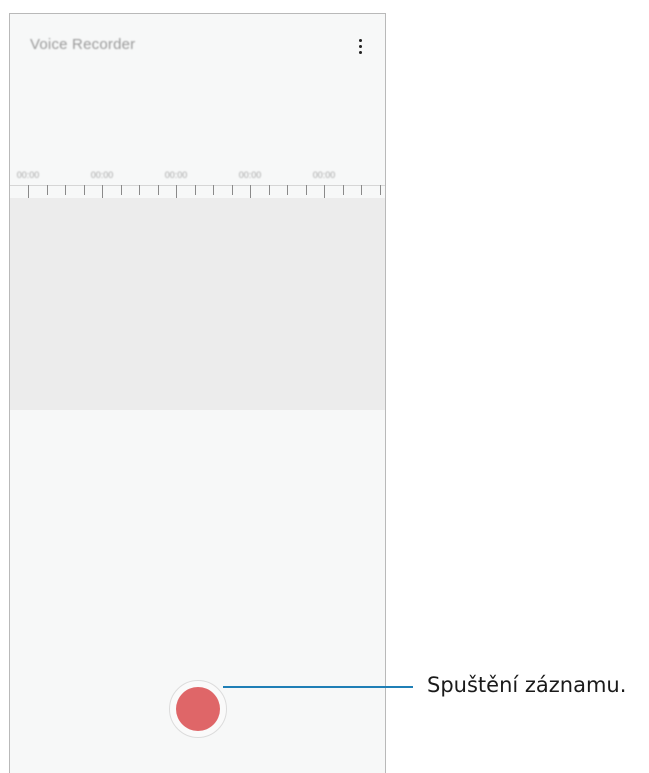 This screenshot has height=773, width=649. What do you see at coordinates (527, 685) in the screenshot?
I see `callout-label: Spuštění záznamu.` at bounding box center [527, 685].